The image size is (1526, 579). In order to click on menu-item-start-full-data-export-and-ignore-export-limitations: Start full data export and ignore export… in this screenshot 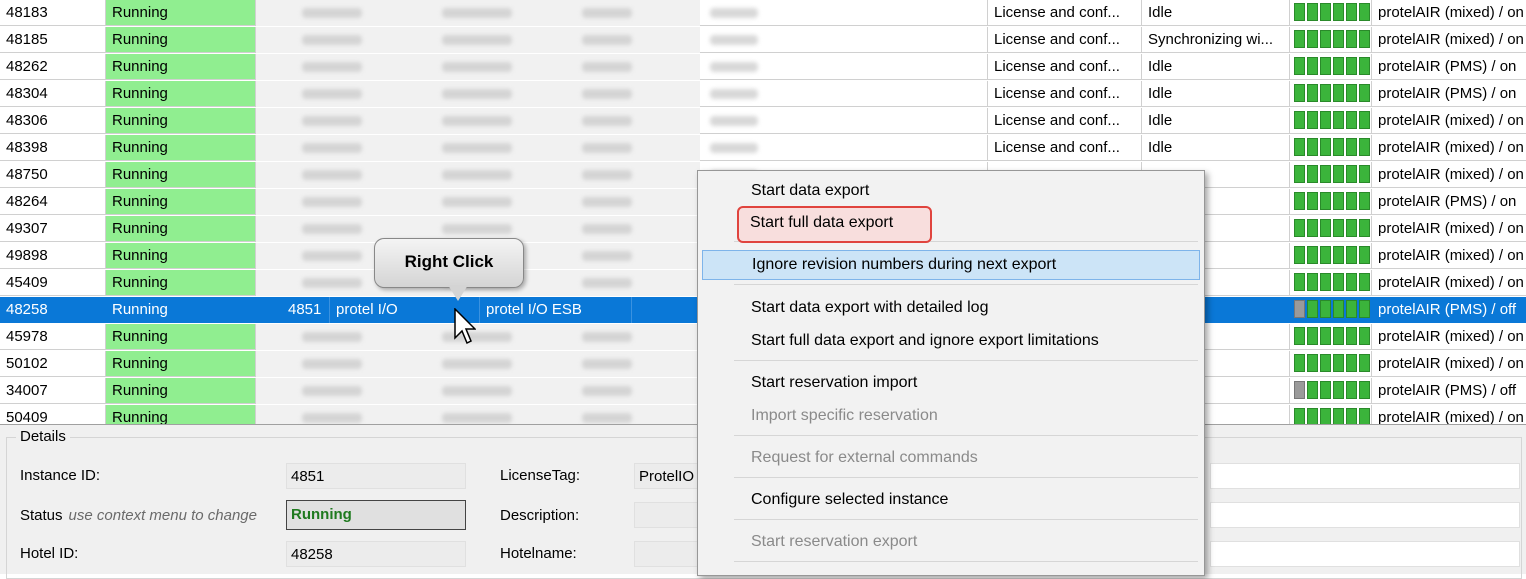, I will do `click(951, 341)`.